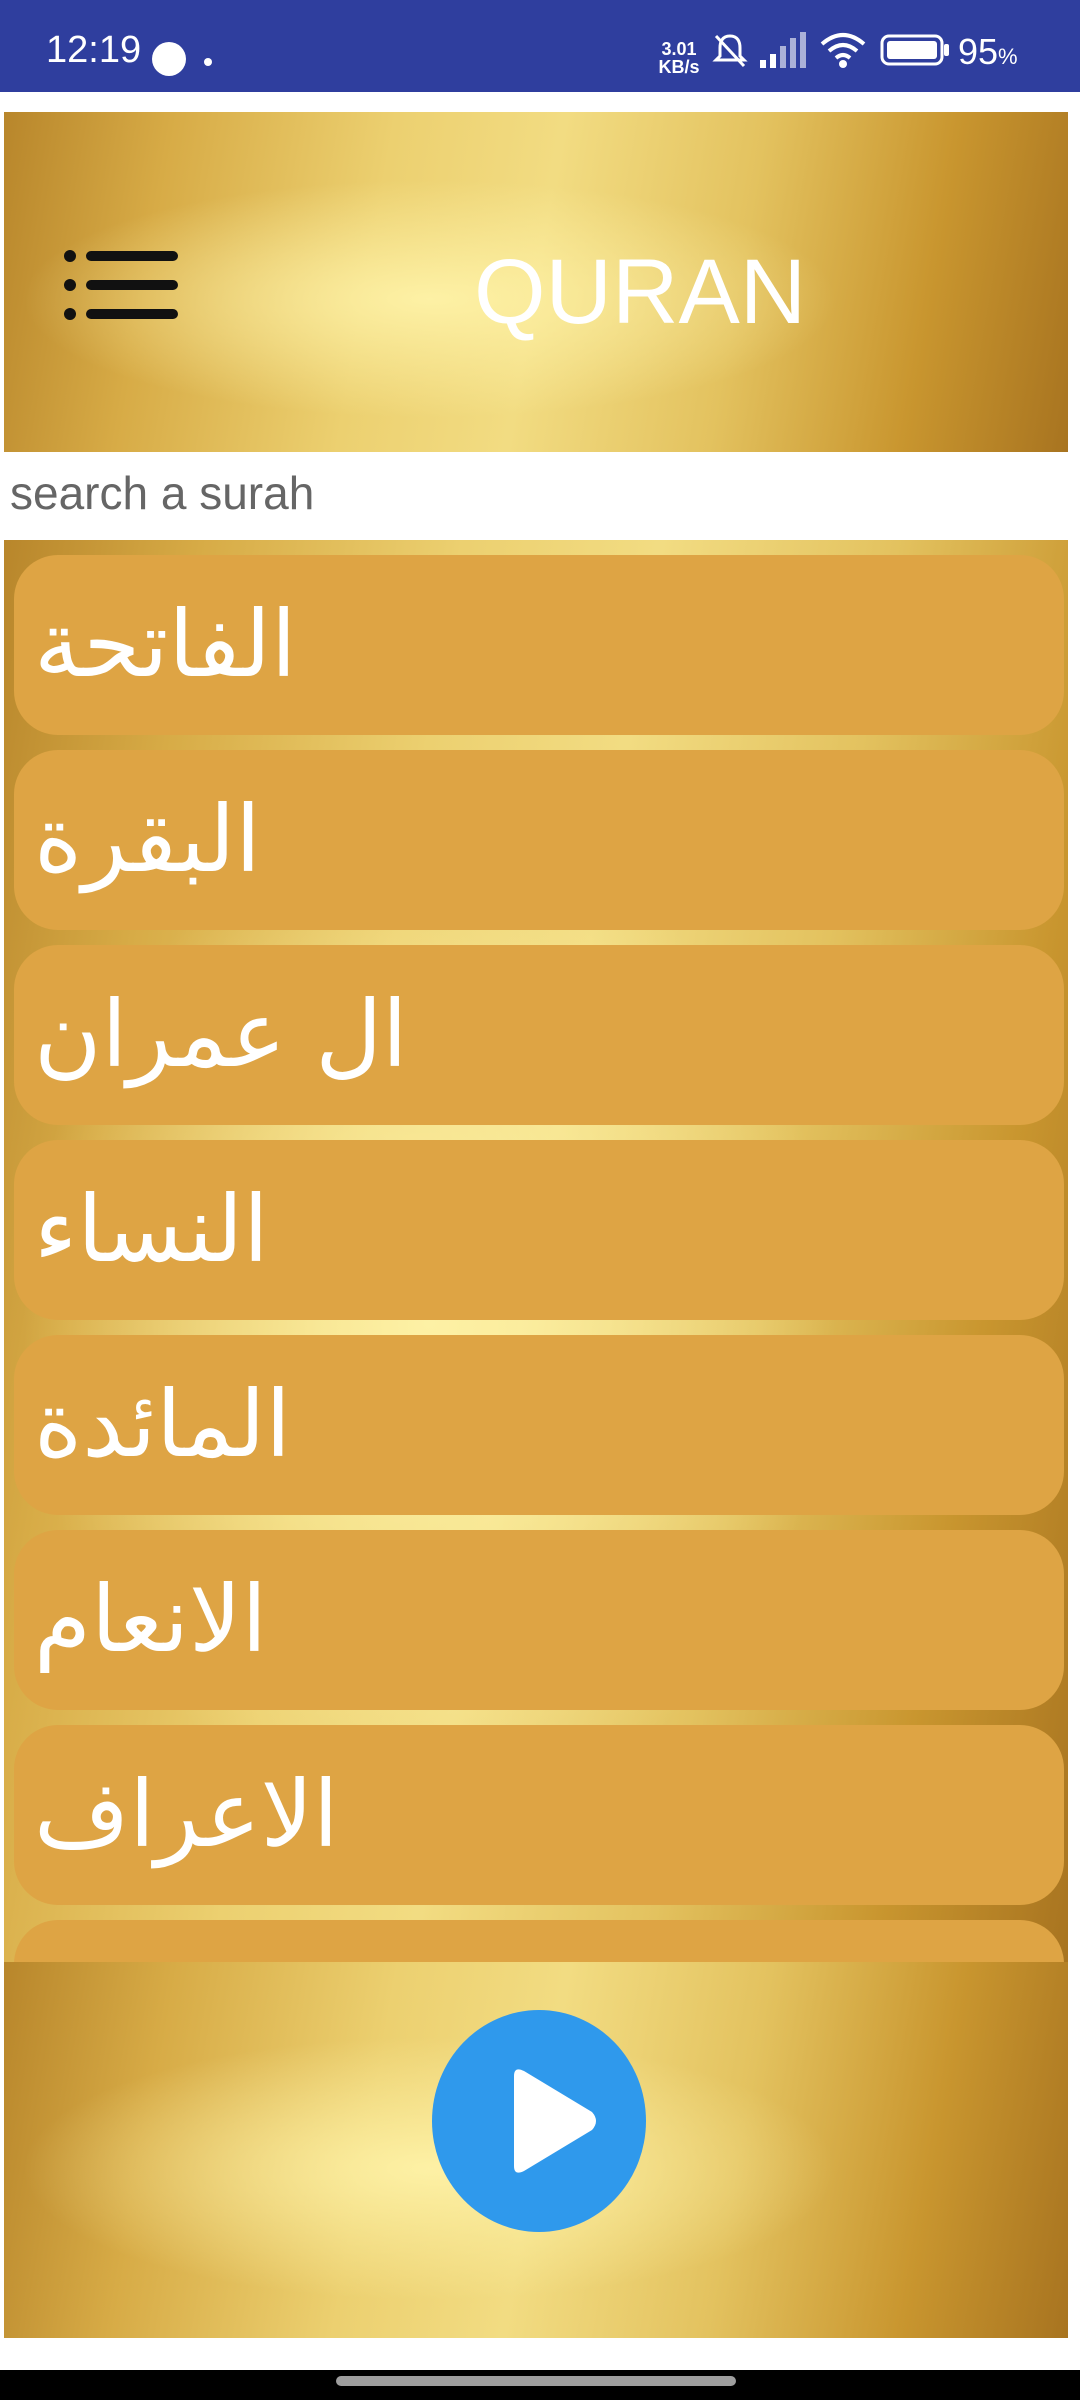 The image size is (1080, 2400). What do you see at coordinates (843, 50) in the screenshot?
I see `wifi-icon` at bounding box center [843, 50].